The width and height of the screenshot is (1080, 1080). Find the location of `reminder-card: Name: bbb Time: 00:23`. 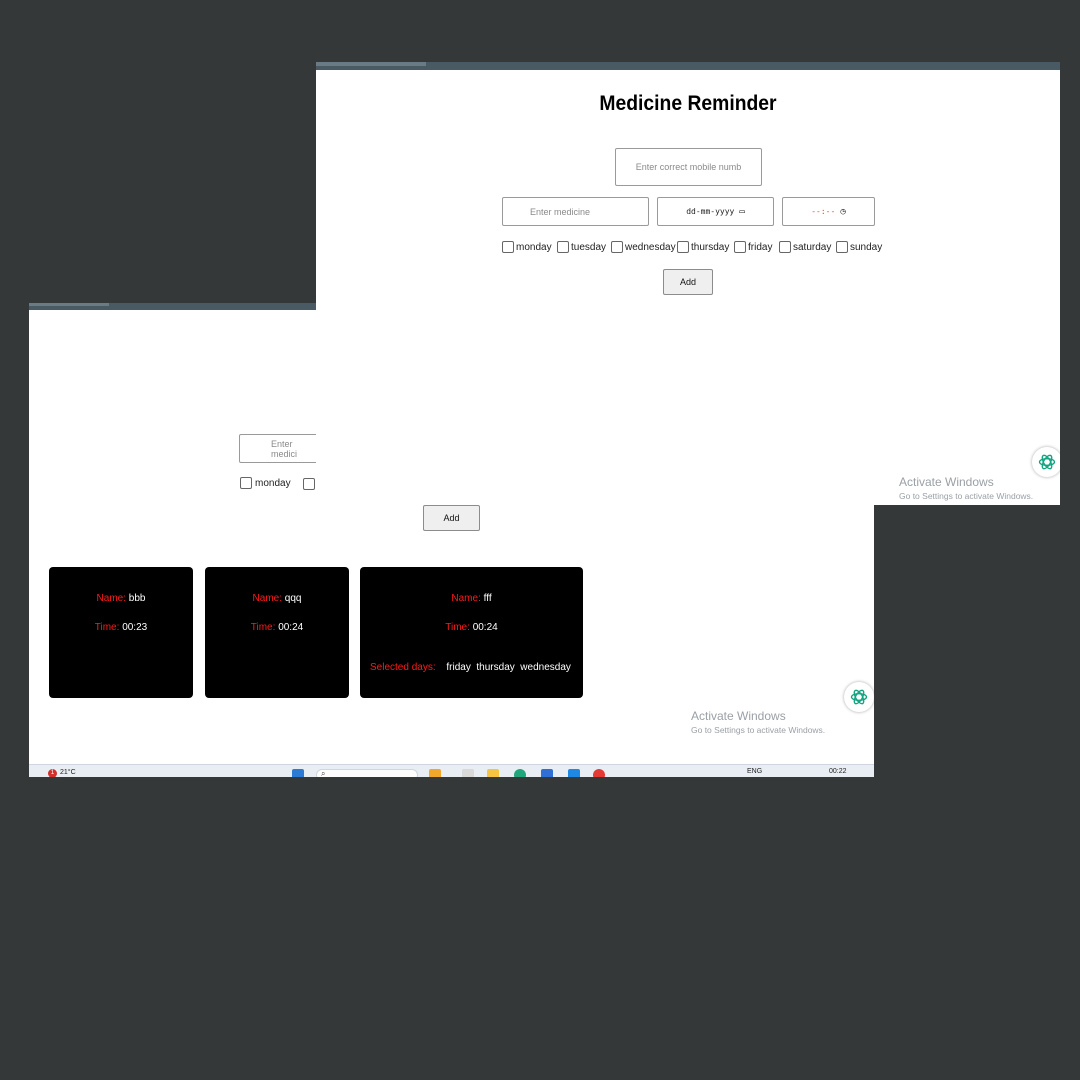

reminder-card: Name: bbb Time: 00:23 is located at coordinates (121, 632).